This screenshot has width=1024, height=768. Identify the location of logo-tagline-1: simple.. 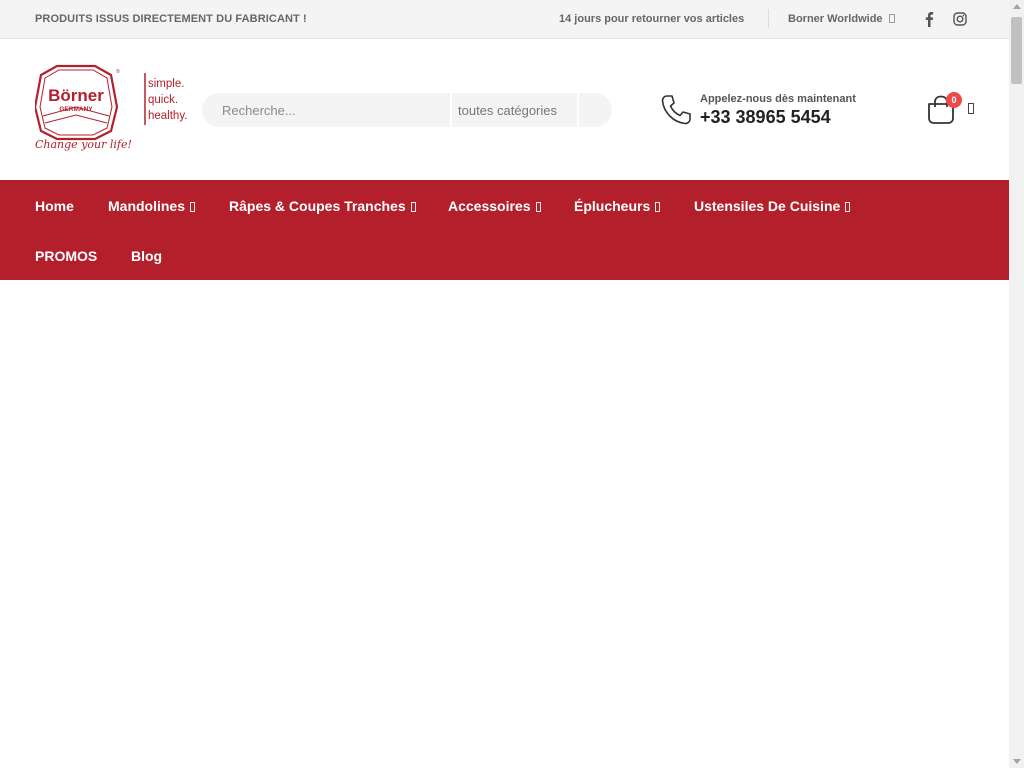
(166, 84).